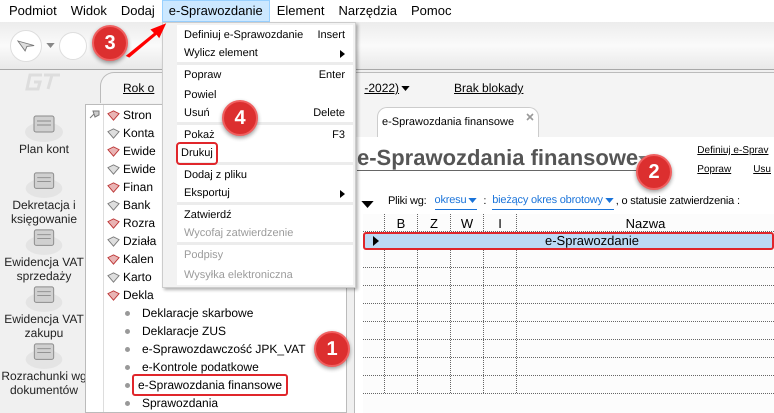 The image size is (774, 413). I want to click on menu-item: Pomoc, so click(431, 11).